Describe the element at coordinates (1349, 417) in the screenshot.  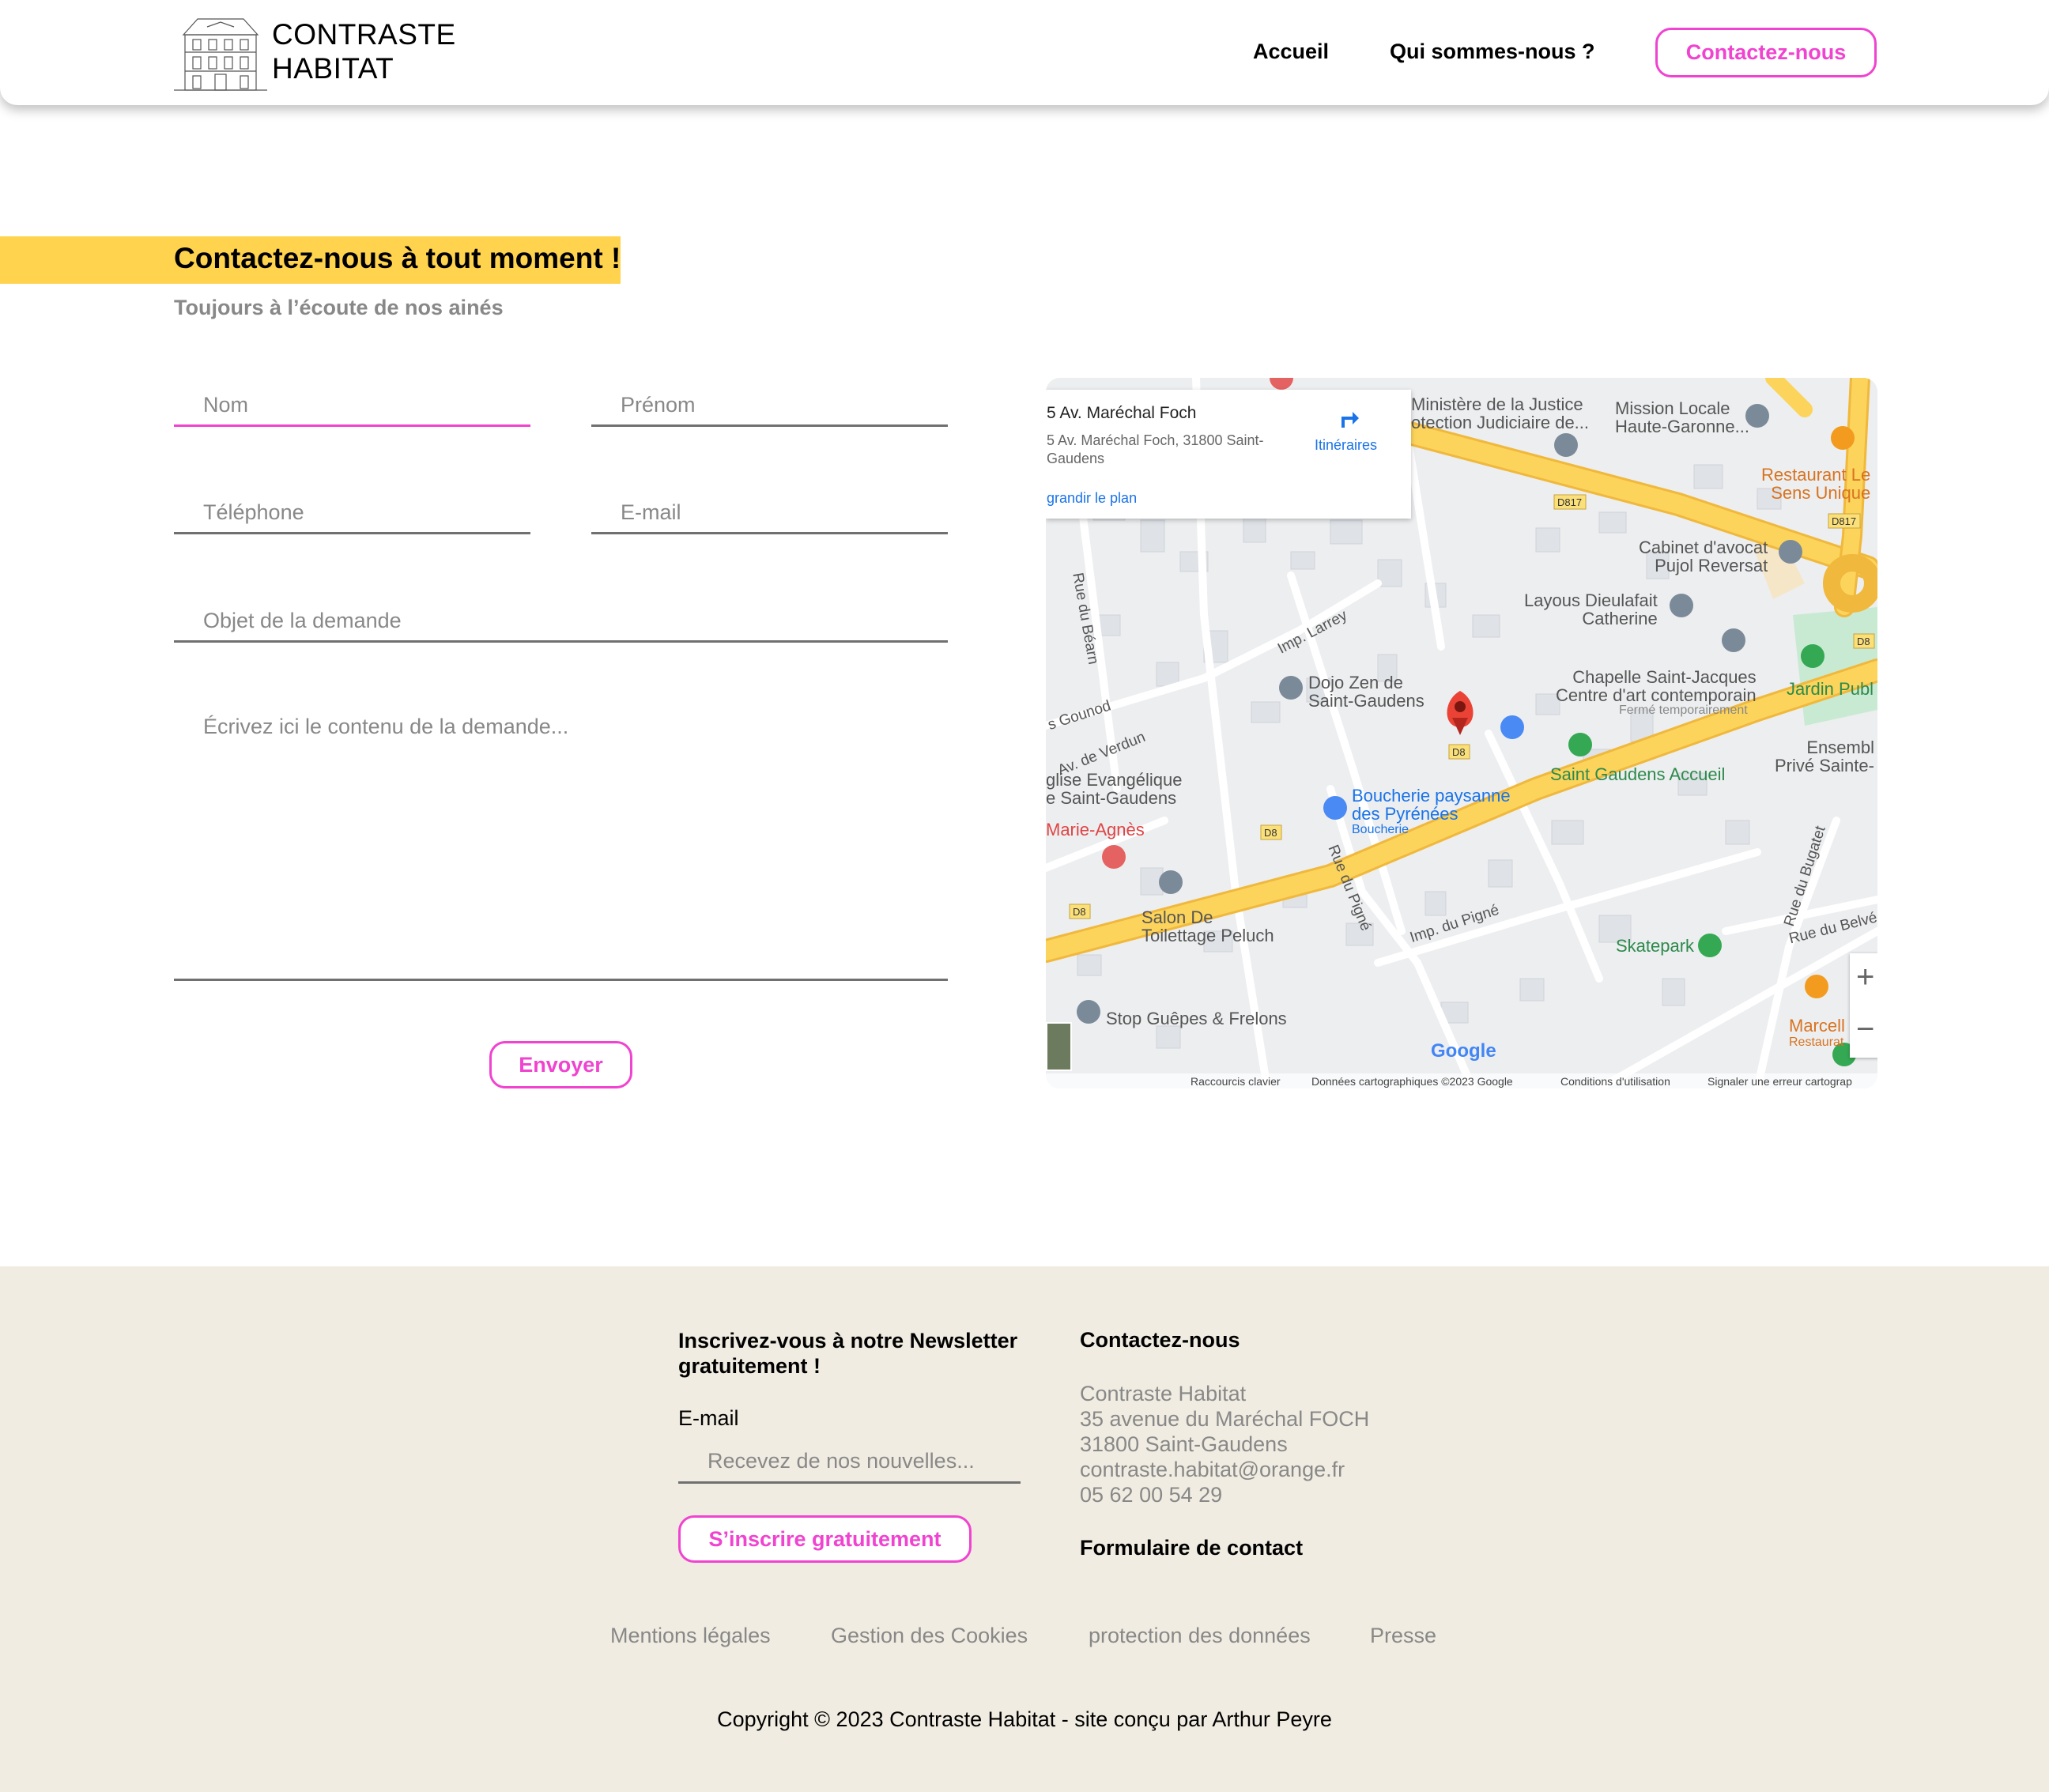
I see `directions-icon` at that location.